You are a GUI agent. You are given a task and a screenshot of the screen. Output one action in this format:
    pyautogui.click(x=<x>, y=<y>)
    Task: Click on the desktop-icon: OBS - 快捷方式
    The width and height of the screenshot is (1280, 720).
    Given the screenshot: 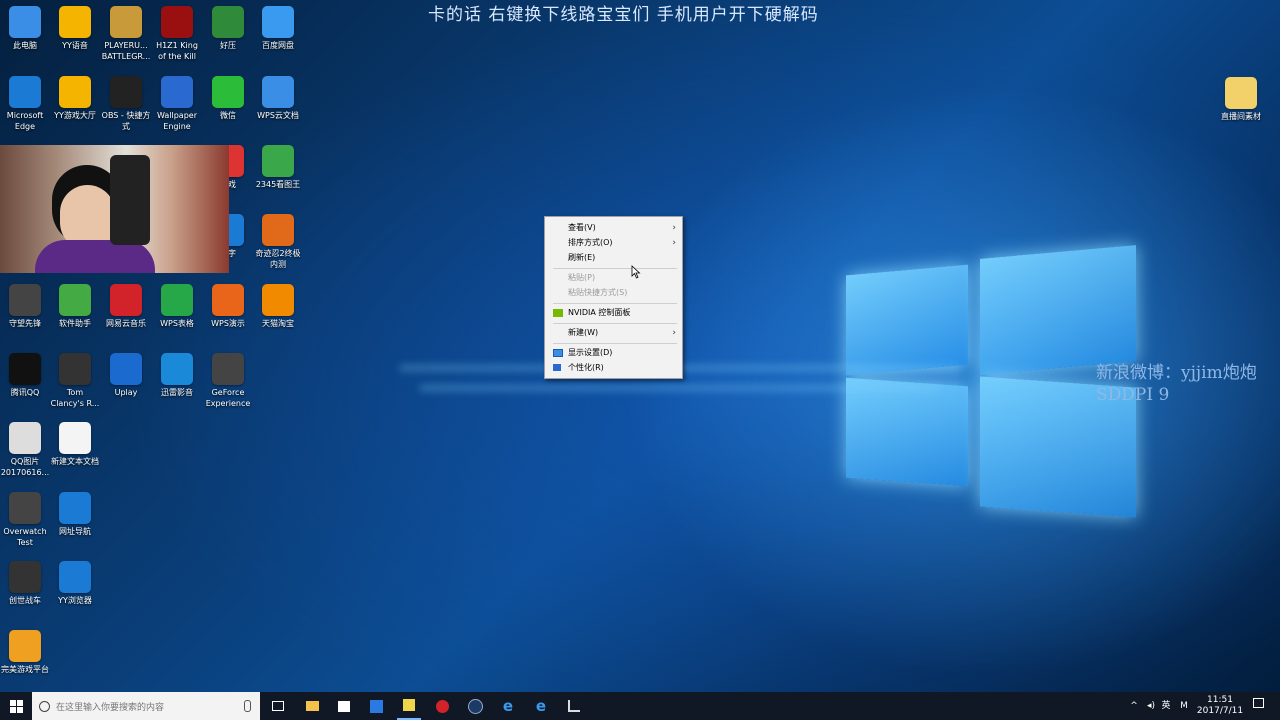 What is the action you would take?
    pyautogui.click(x=126, y=104)
    